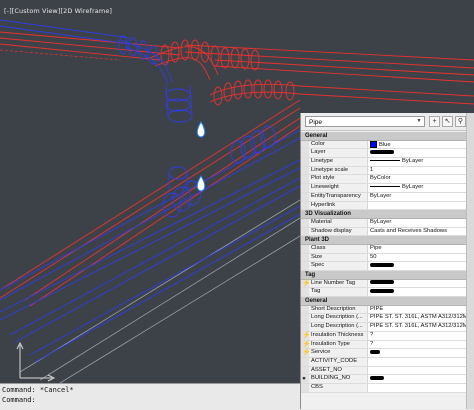 The height and width of the screenshot is (410, 474). I want to click on property-row: Shadow display Casts and Receives Shadows, so click(387, 232).